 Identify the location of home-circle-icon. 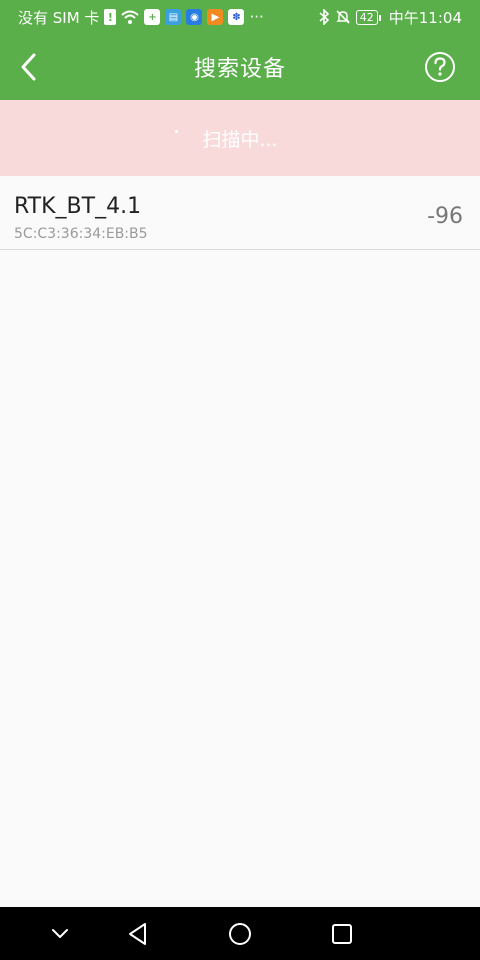
(240, 934).